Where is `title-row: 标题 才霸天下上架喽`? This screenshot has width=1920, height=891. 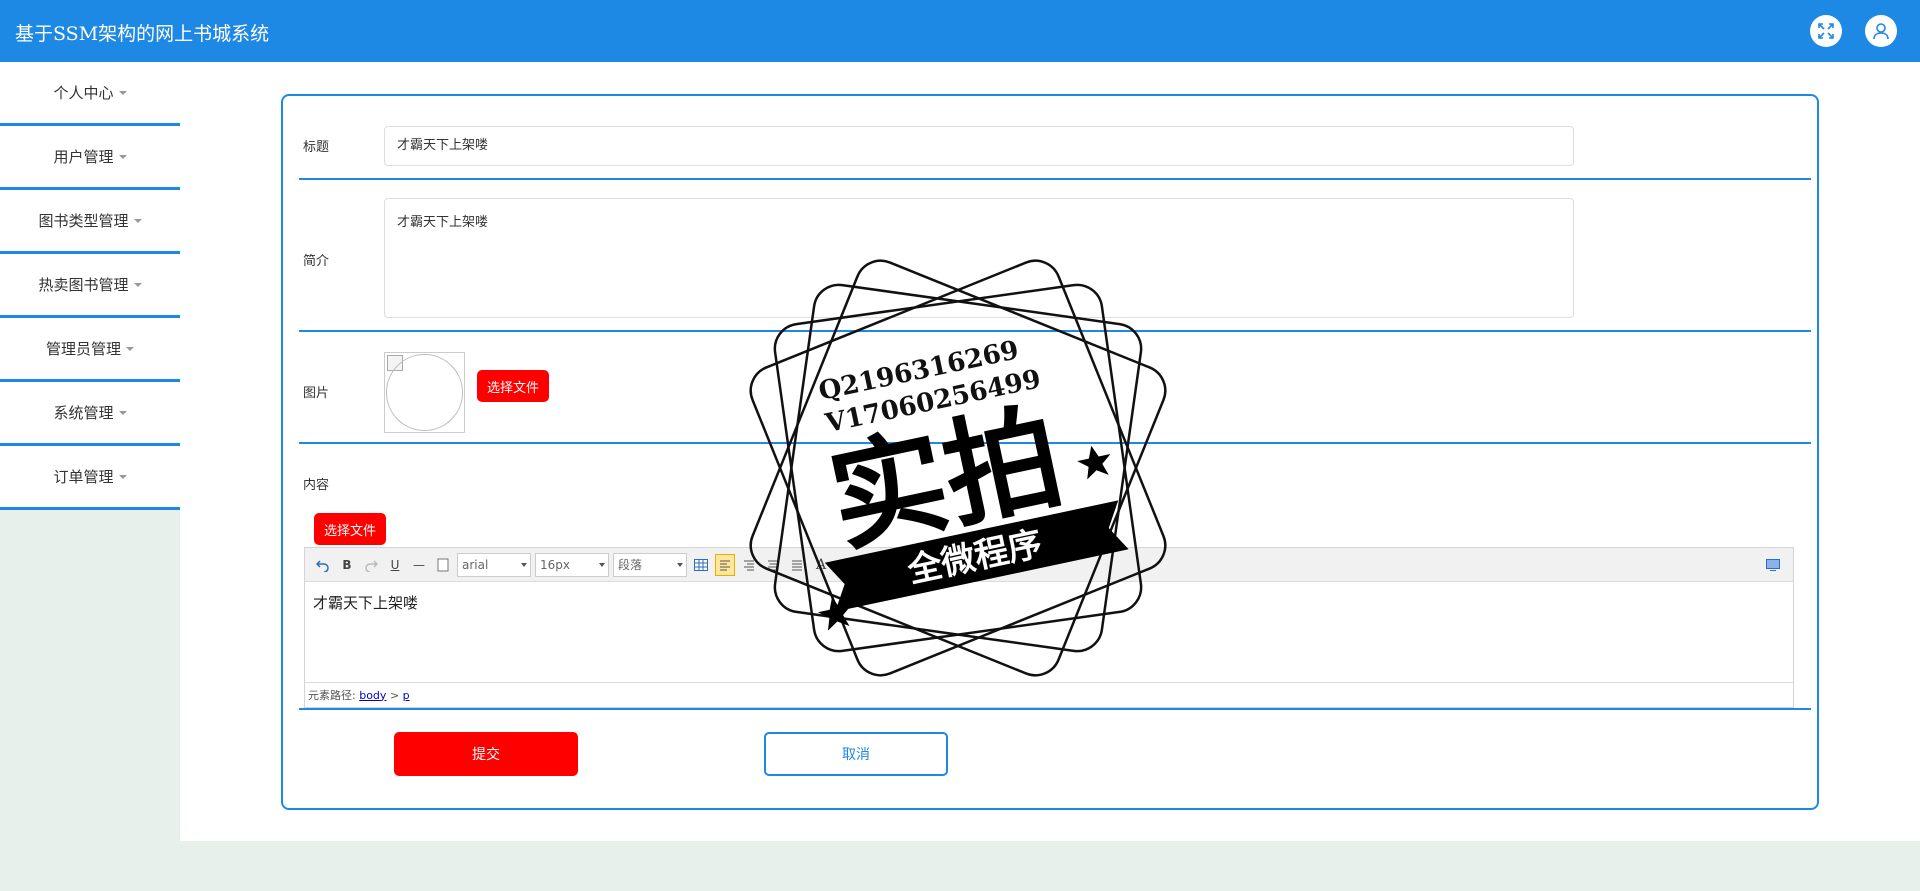
title-row: 标题 才霸天下上架喽 is located at coordinates (1055, 138).